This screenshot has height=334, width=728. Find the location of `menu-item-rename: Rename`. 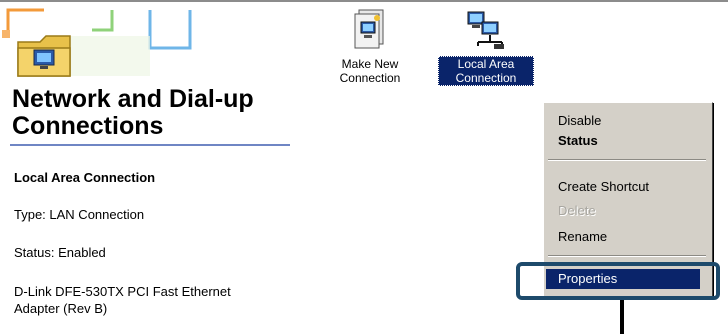

menu-item-rename: Rename is located at coordinates (582, 237).